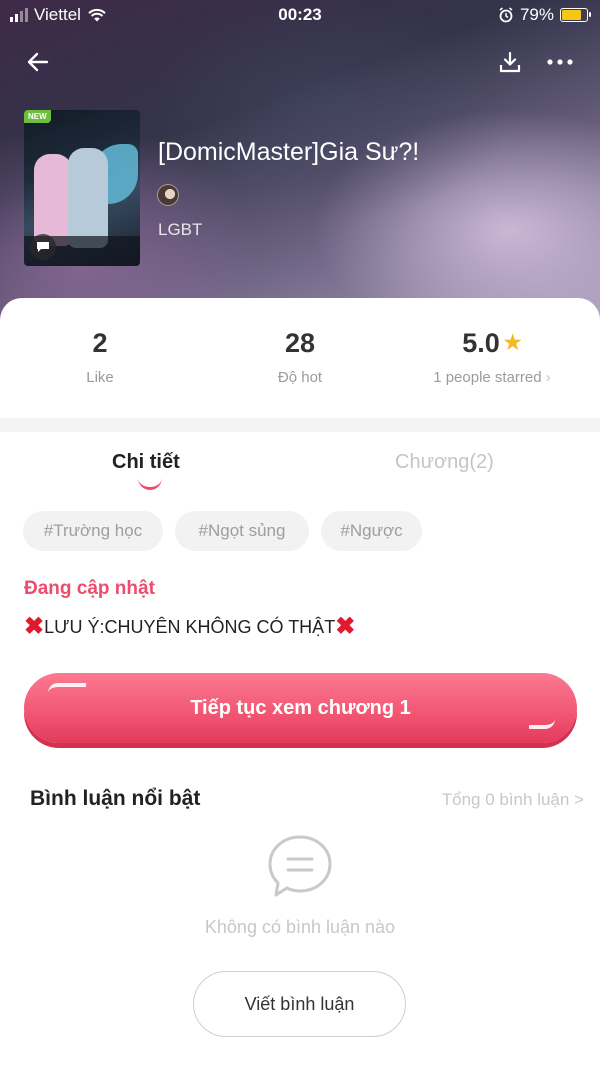 The image size is (600, 1067). Describe the element at coordinates (536, 14) in the screenshot. I see `battery-percent: 79%` at that location.